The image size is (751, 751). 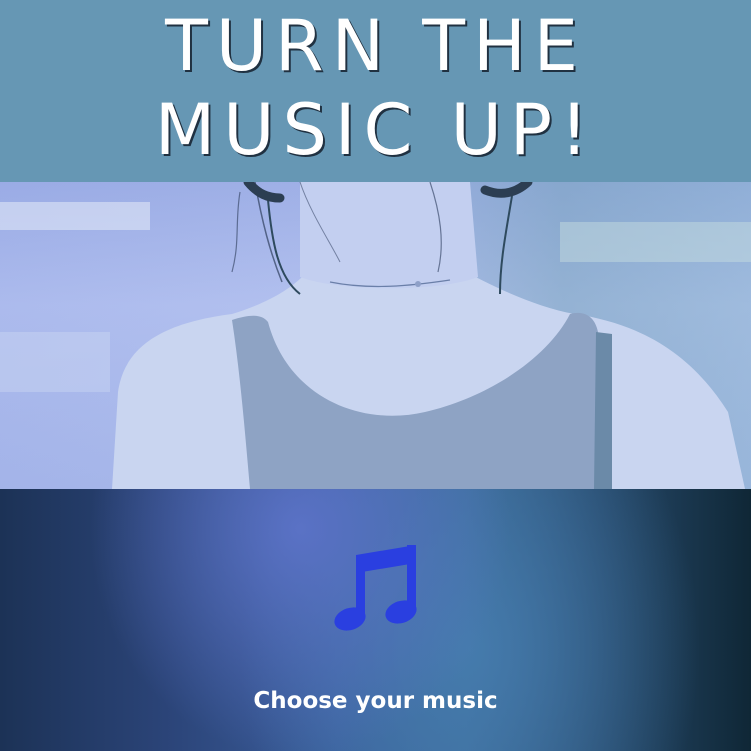 What do you see at coordinates (375, 130) in the screenshot?
I see `headline-line-2: MUSIC UP!` at bounding box center [375, 130].